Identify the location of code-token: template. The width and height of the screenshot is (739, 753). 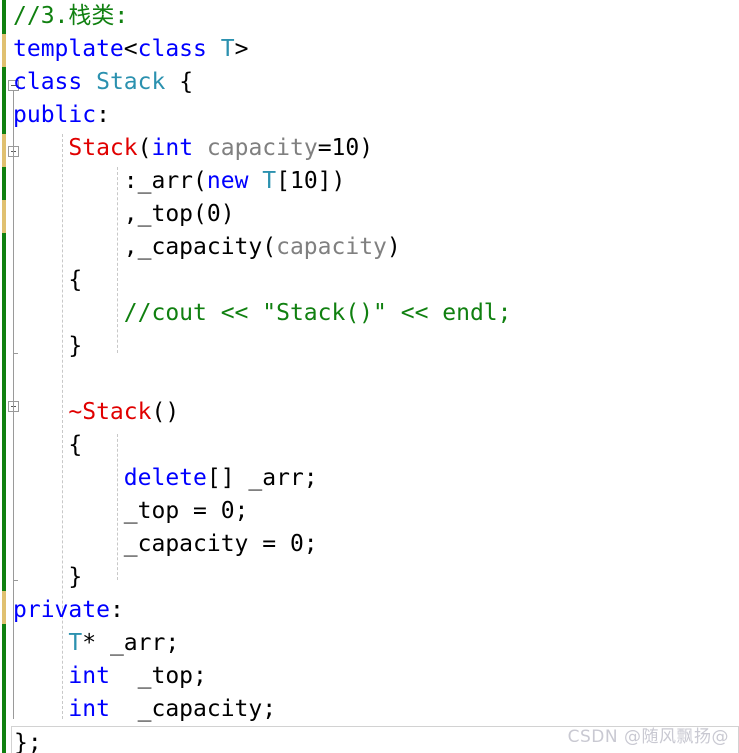
(68, 49).